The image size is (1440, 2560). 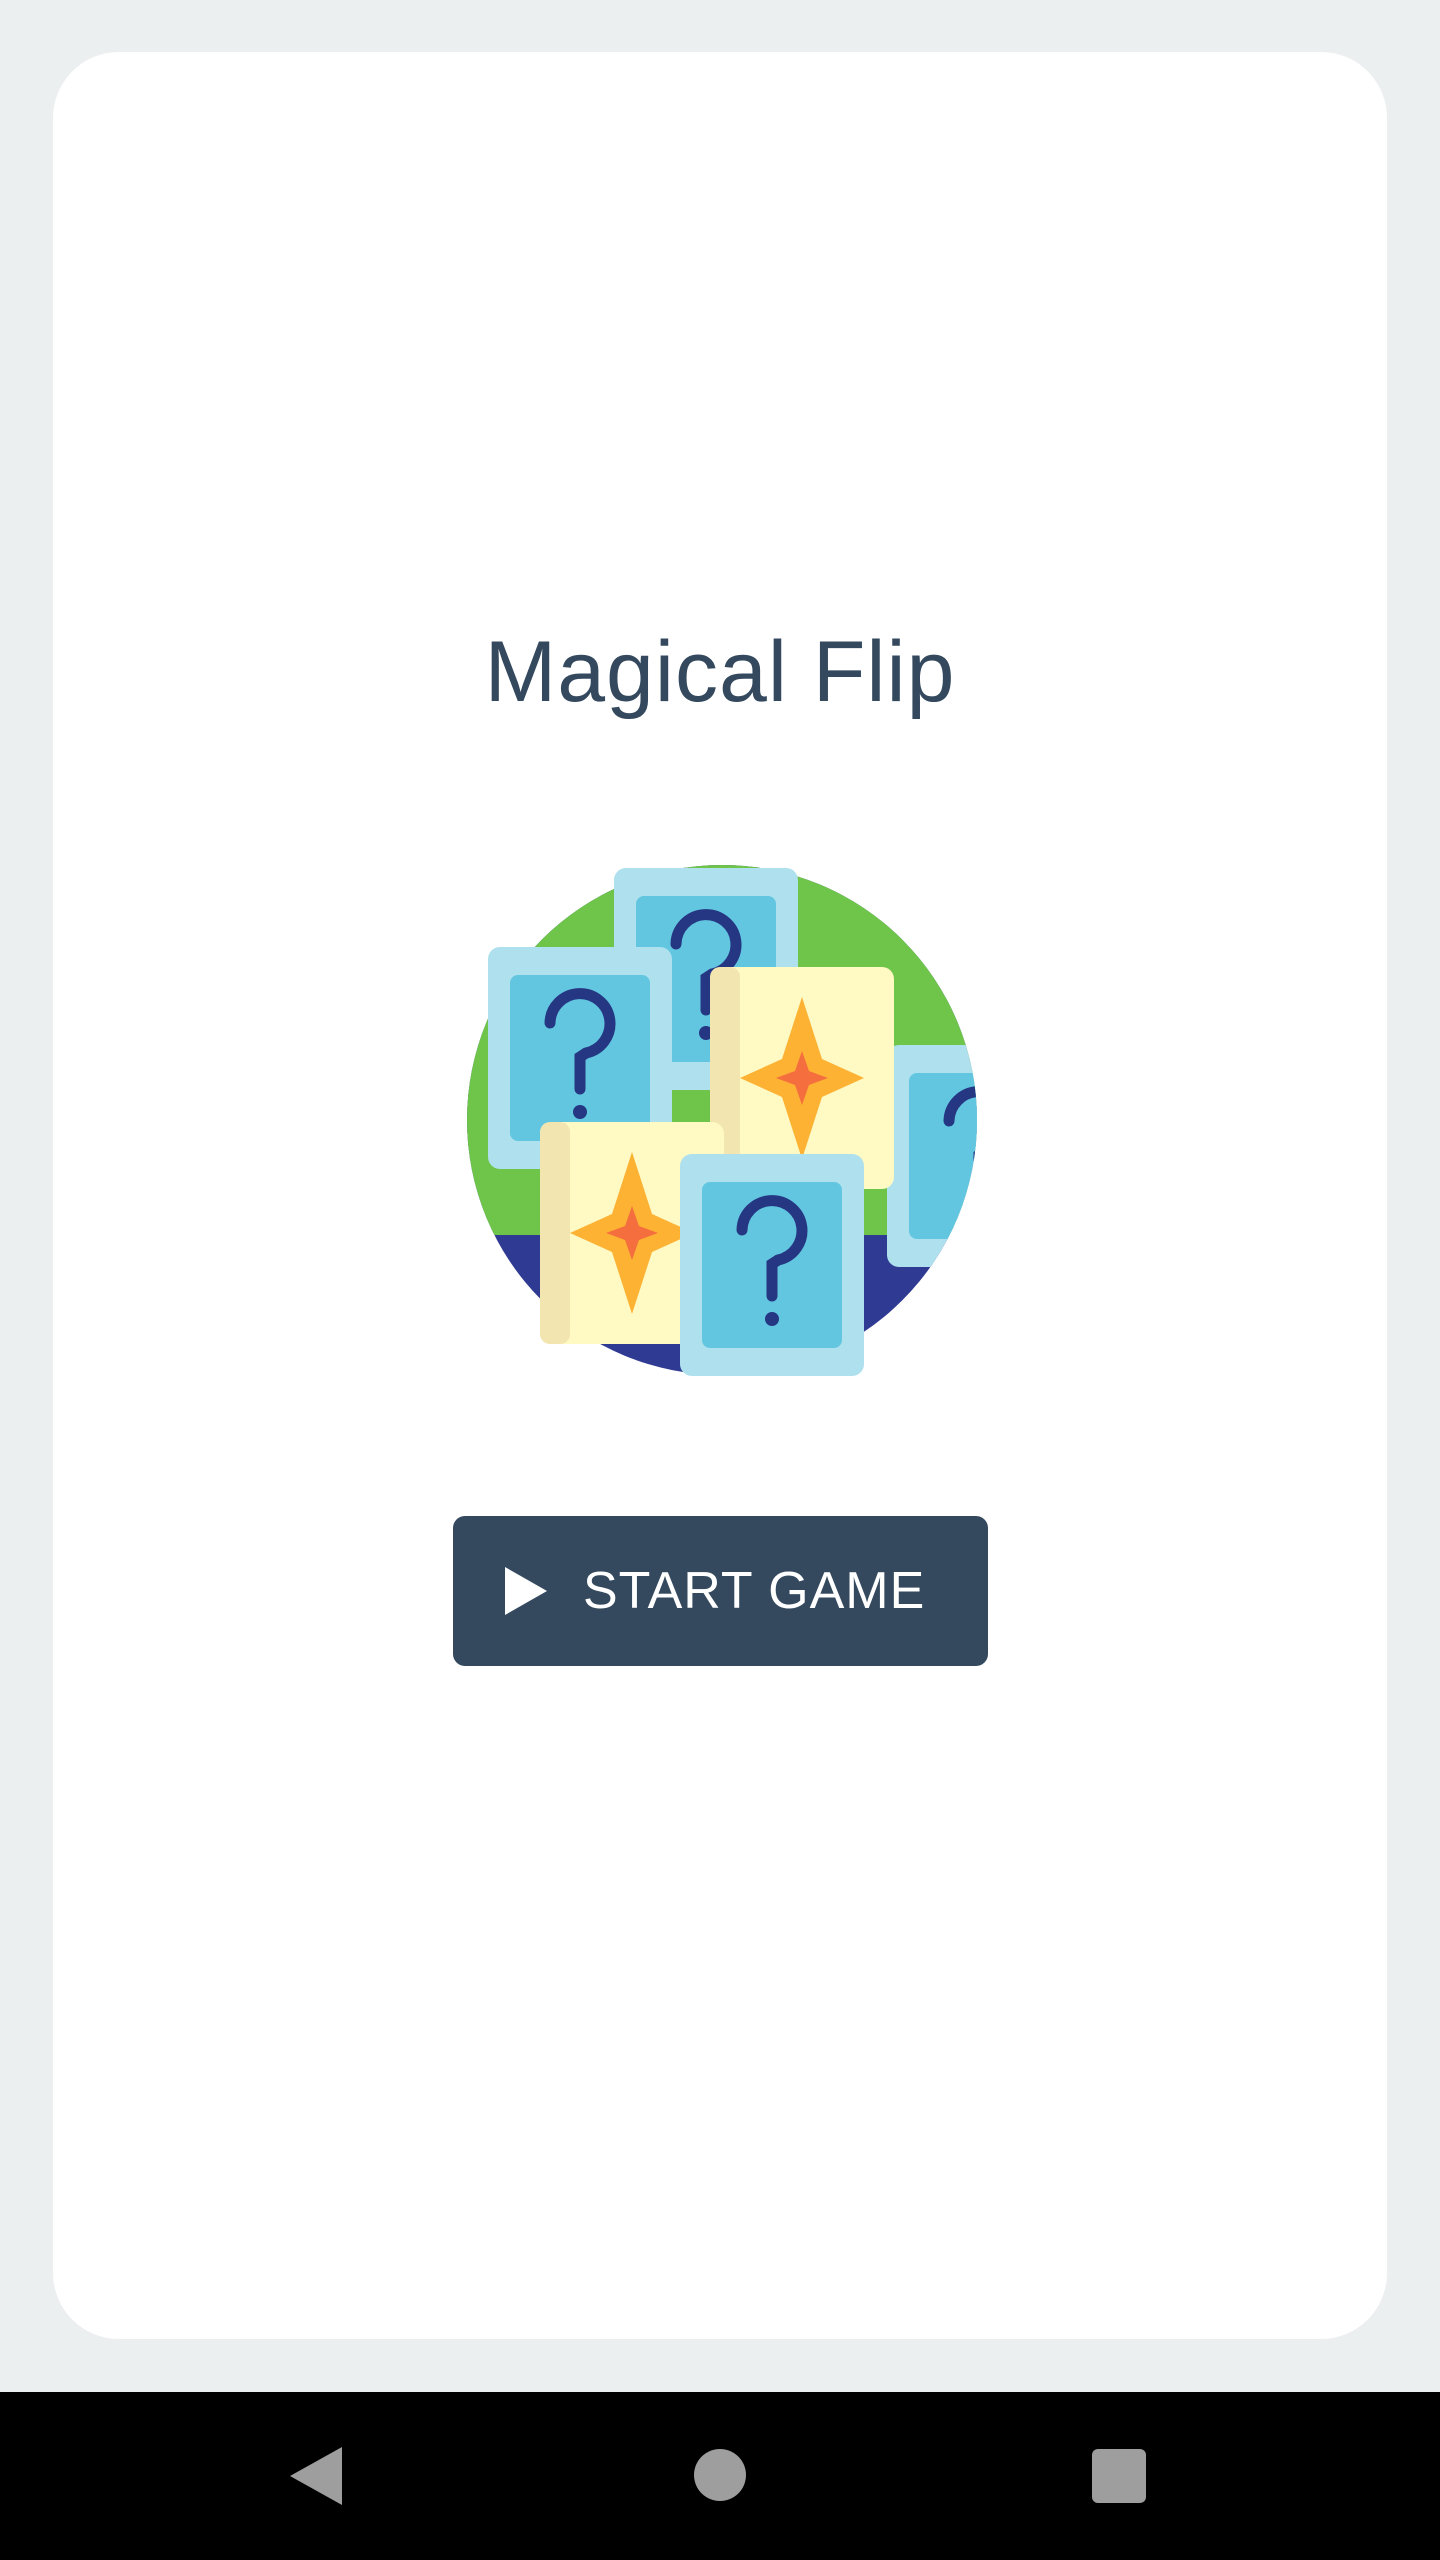 I want to click on system-navigation-bar, so click(x=720, y=2476).